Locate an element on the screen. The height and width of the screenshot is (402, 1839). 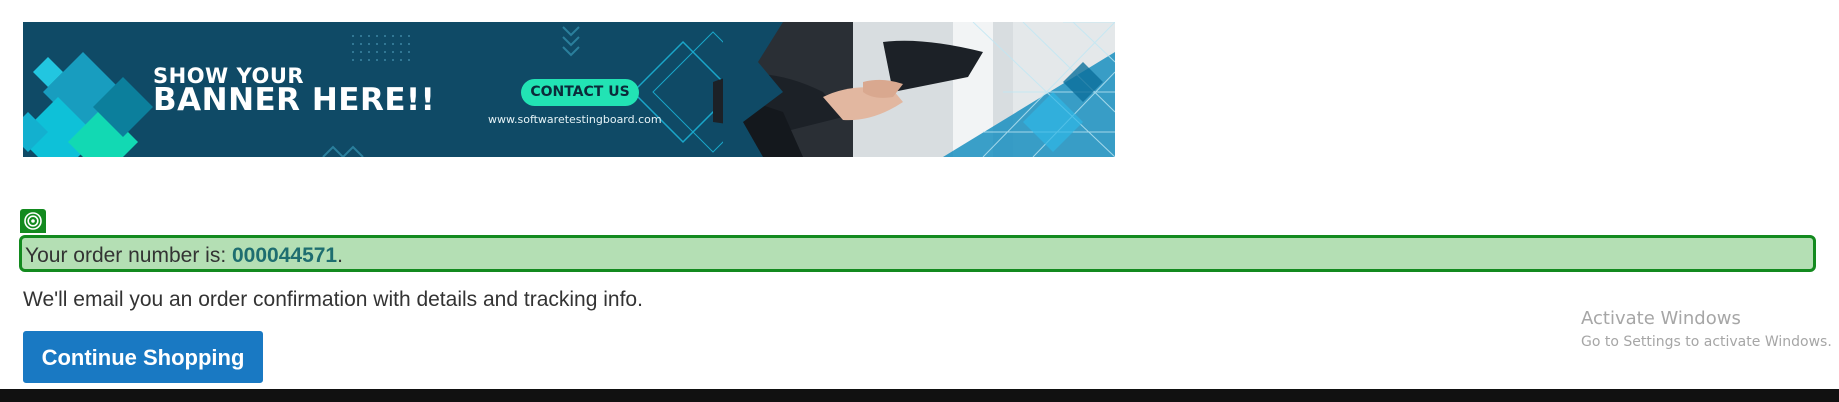
order-number-prefix: Your order number is: is located at coordinates (128, 255).